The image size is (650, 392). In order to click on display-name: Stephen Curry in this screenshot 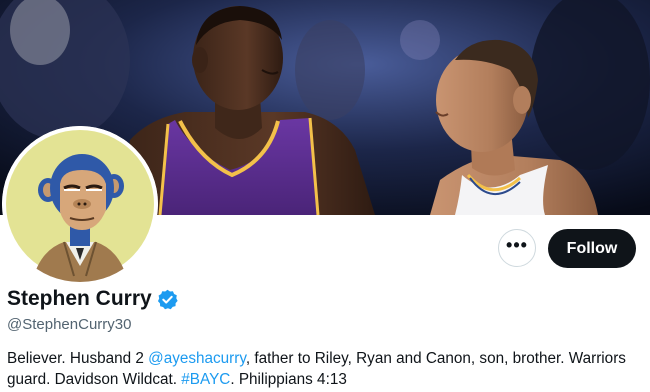, I will do `click(79, 298)`.